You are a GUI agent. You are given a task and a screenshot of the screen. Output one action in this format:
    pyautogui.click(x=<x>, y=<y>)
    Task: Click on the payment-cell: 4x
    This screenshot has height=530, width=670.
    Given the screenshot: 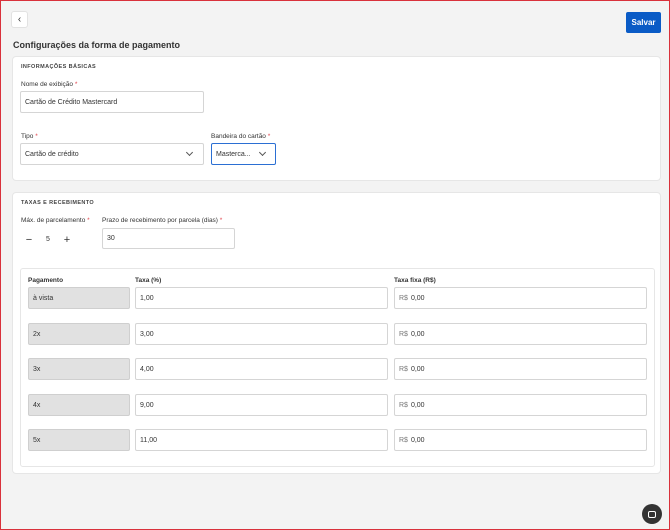 What is the action you would take?
    pyautogui.click(x=79, y=405)
    